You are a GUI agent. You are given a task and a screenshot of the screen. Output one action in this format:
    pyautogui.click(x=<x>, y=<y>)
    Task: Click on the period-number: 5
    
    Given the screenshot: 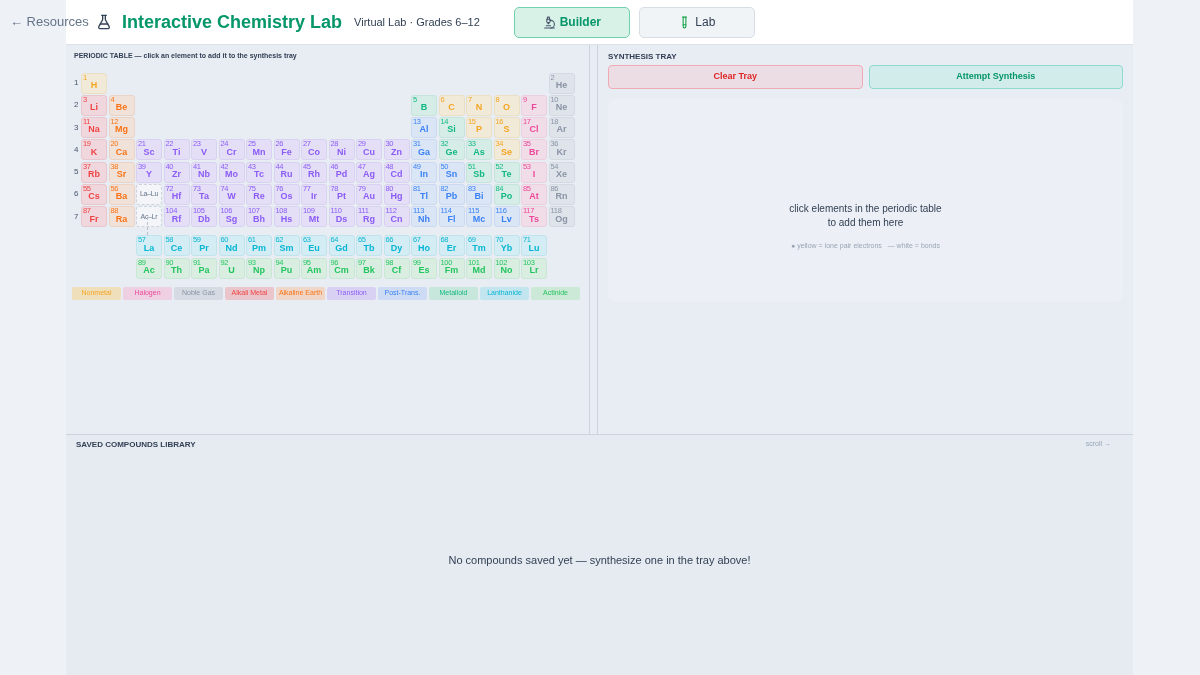 What is the action you would take?
    pyautogui.click(x=77, y=172)
    